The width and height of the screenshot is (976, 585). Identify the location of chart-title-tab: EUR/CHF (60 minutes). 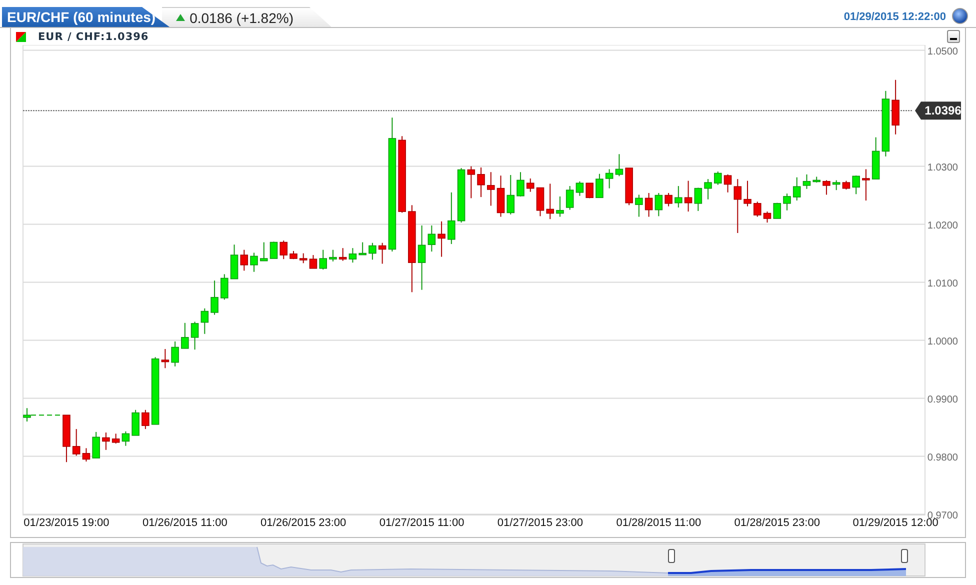
(86, 17).